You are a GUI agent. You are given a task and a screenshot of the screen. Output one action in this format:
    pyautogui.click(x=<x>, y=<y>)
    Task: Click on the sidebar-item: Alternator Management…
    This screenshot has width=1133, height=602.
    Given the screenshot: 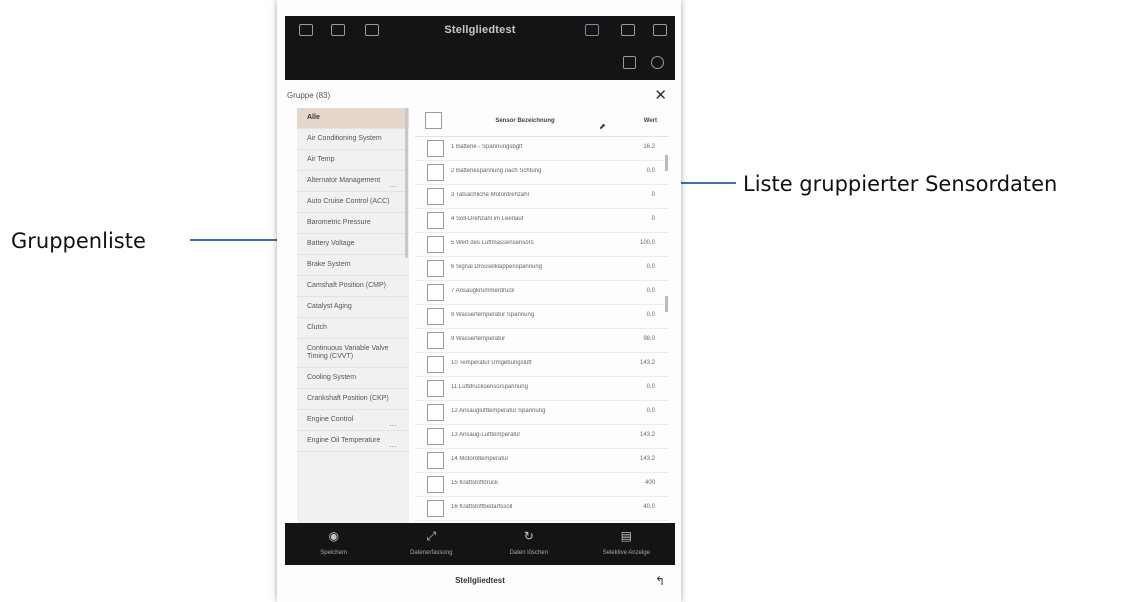 What is the action you would take?
    pyautogui.click(x=353, y=181)
    